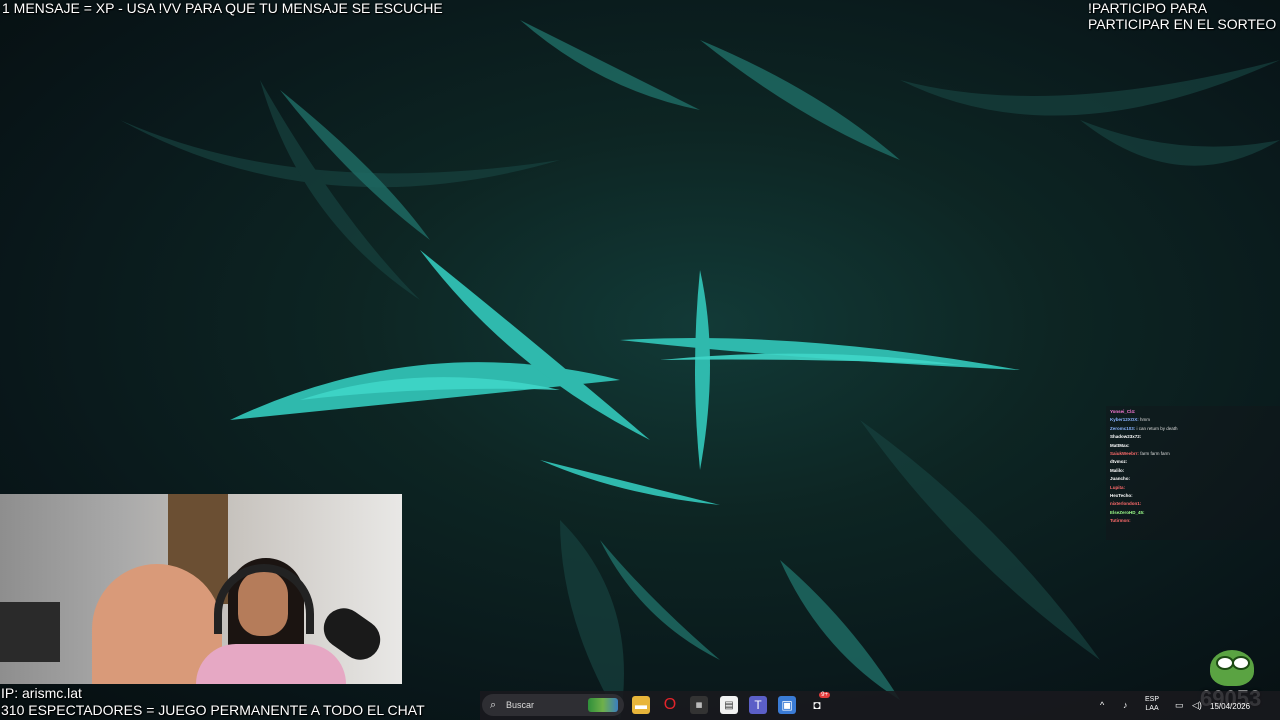  What do you see at coordinates (758, 705) in the screenshot?
I see `teams-icon: T` at bounding box center [758, 705].